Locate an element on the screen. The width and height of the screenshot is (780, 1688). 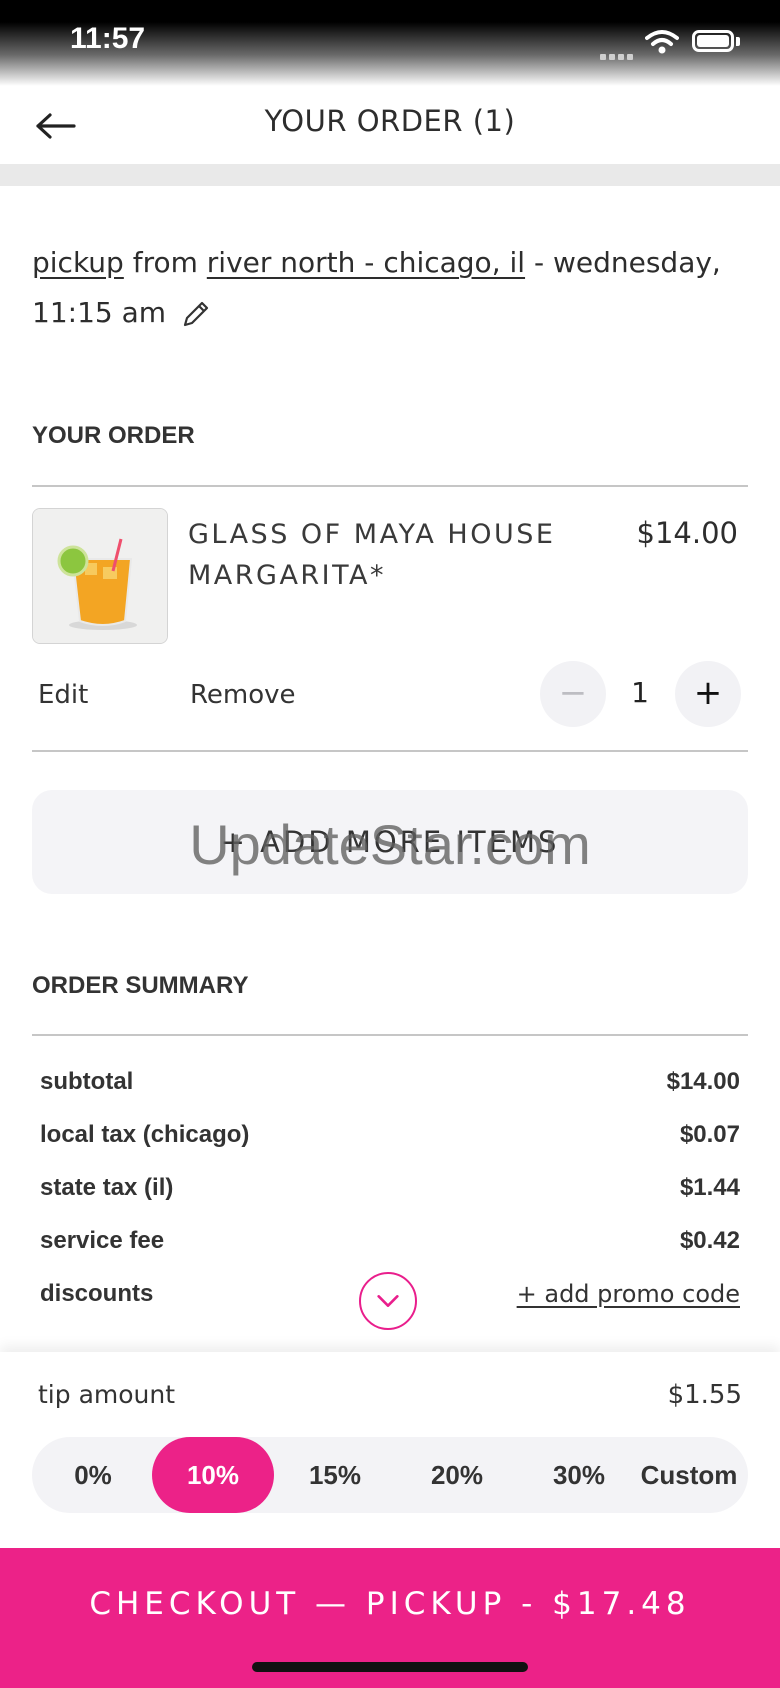
tip-options: 0% 10% 15% 20% 30% Custom is located at coordinates (390, 1475).